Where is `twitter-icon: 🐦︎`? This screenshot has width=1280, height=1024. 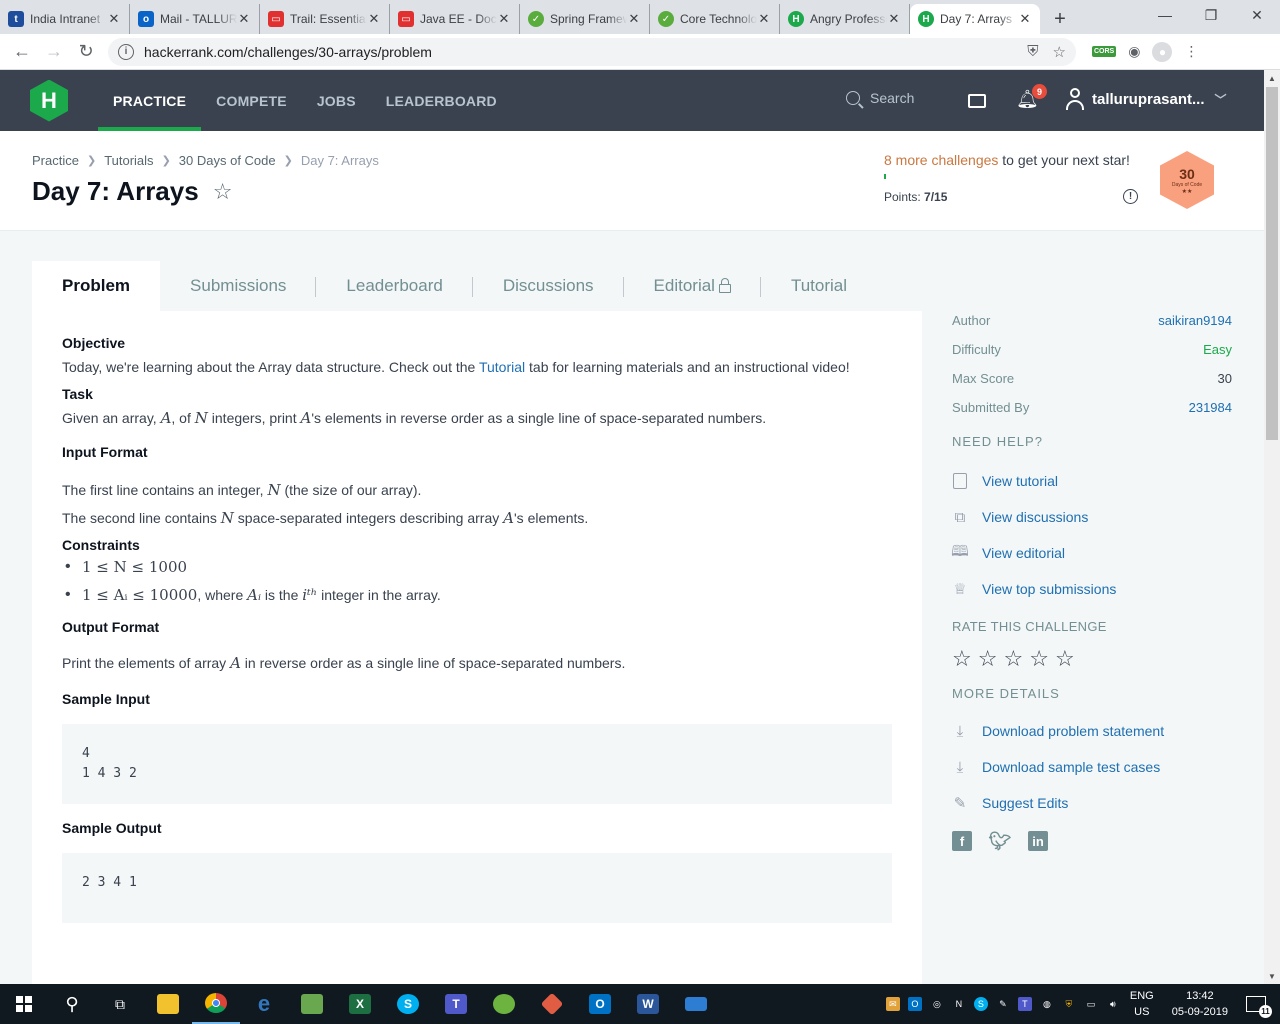
twitter-icon: 🐦︎ is located at coordinates (1000, 841).